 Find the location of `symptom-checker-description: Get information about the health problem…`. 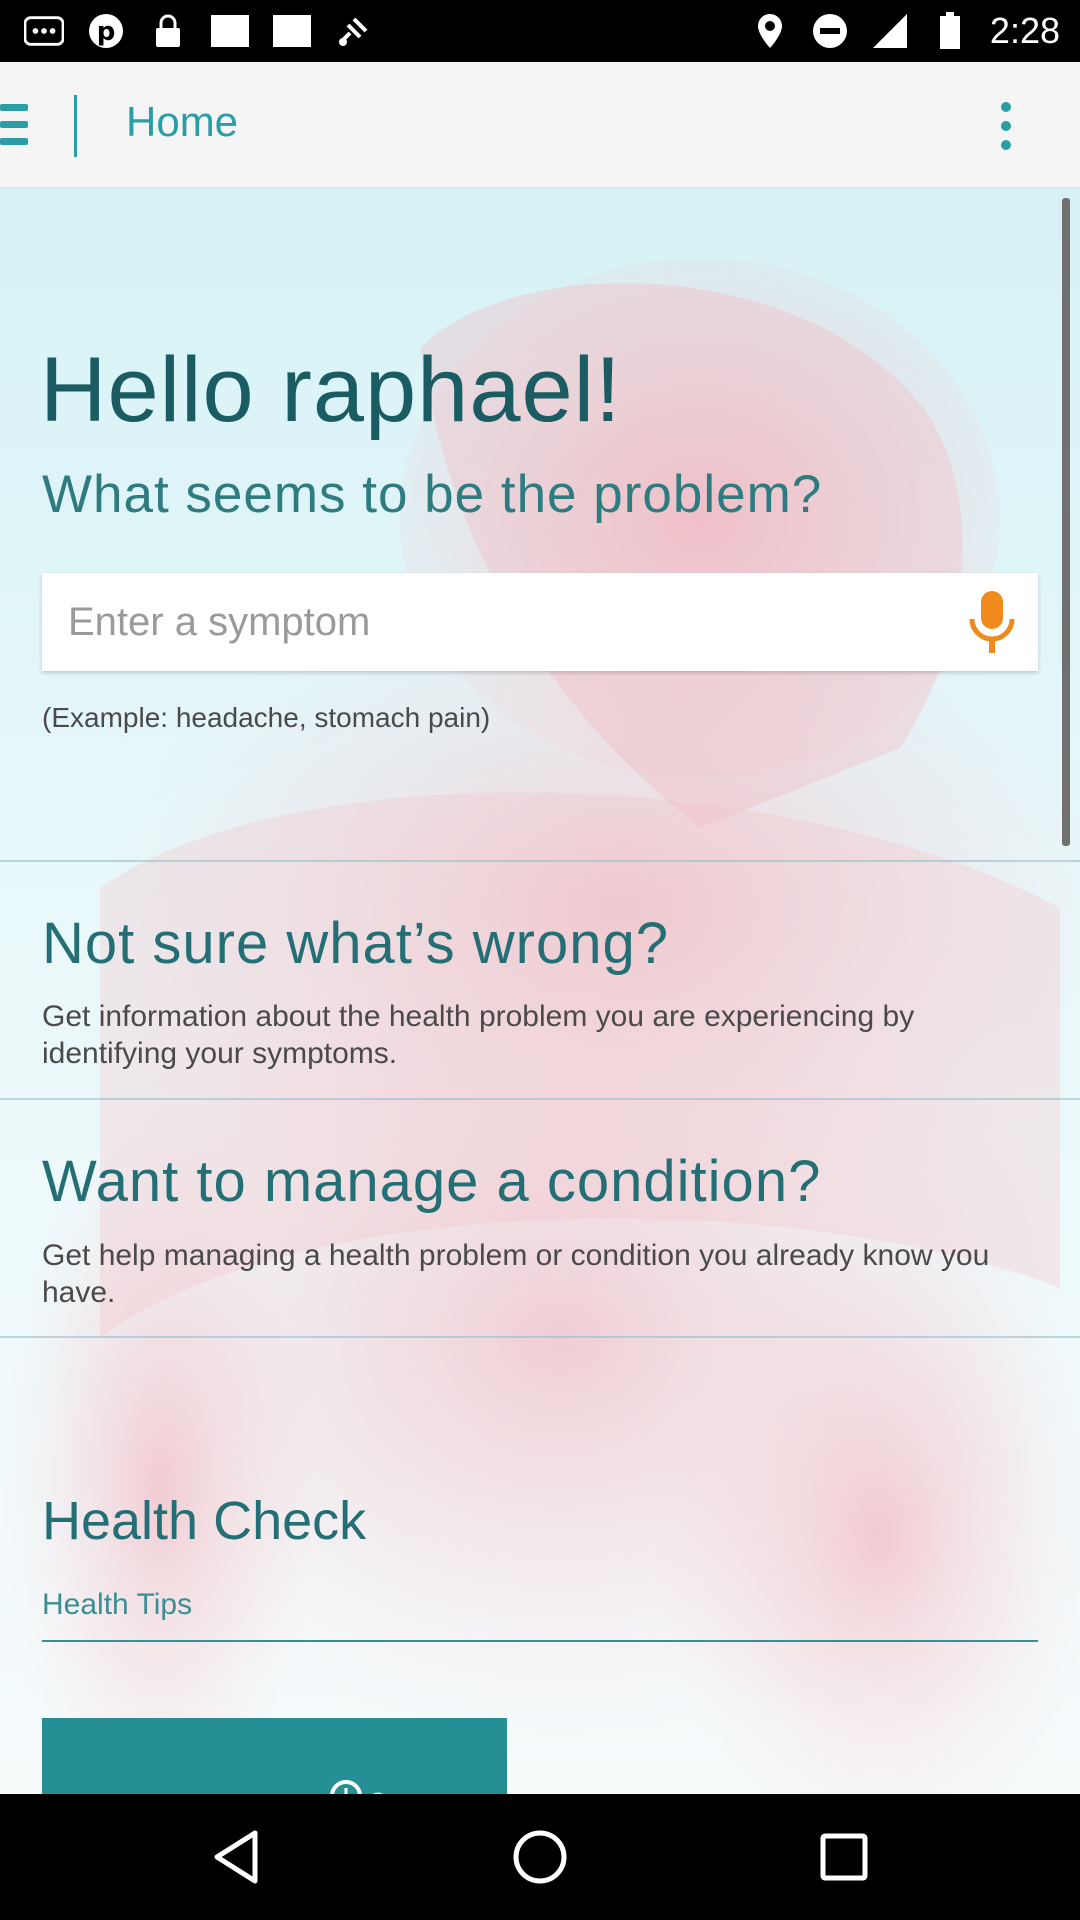

symptom-checker-description: Get information about the health problem… is located at coordinates (537, 1035).